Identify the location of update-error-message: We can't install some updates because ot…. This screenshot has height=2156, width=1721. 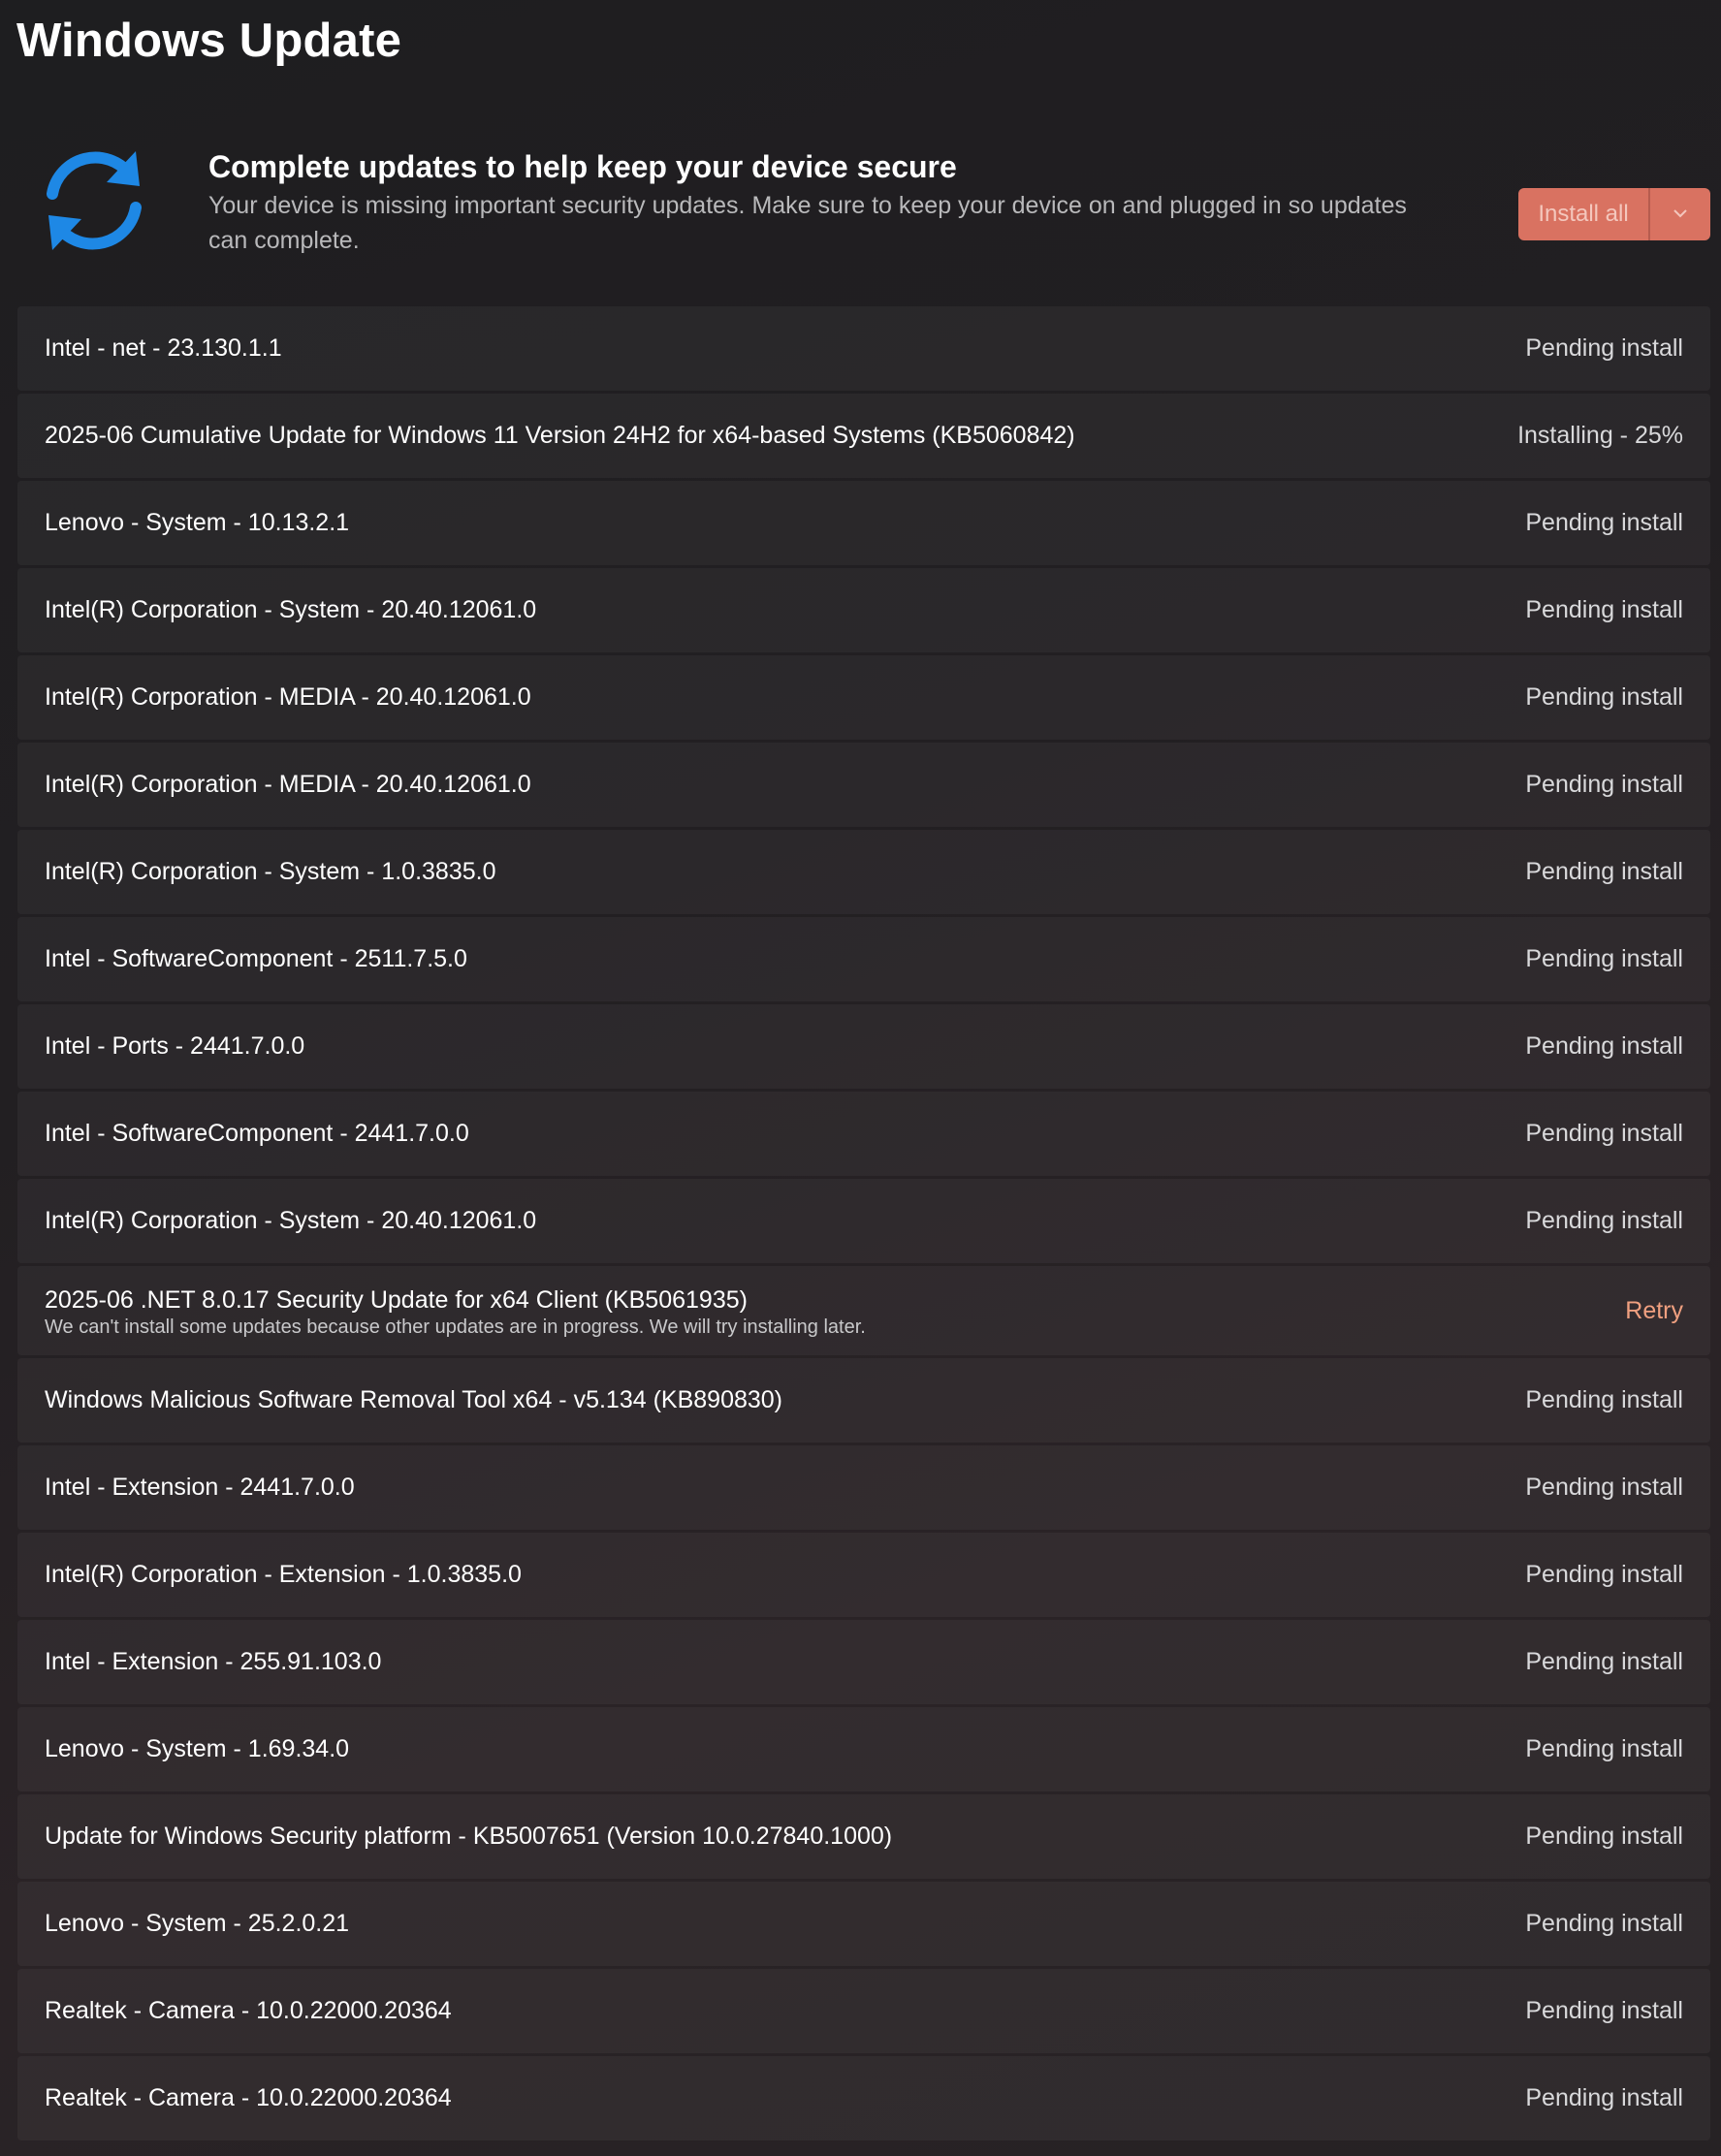
(456, 1327).